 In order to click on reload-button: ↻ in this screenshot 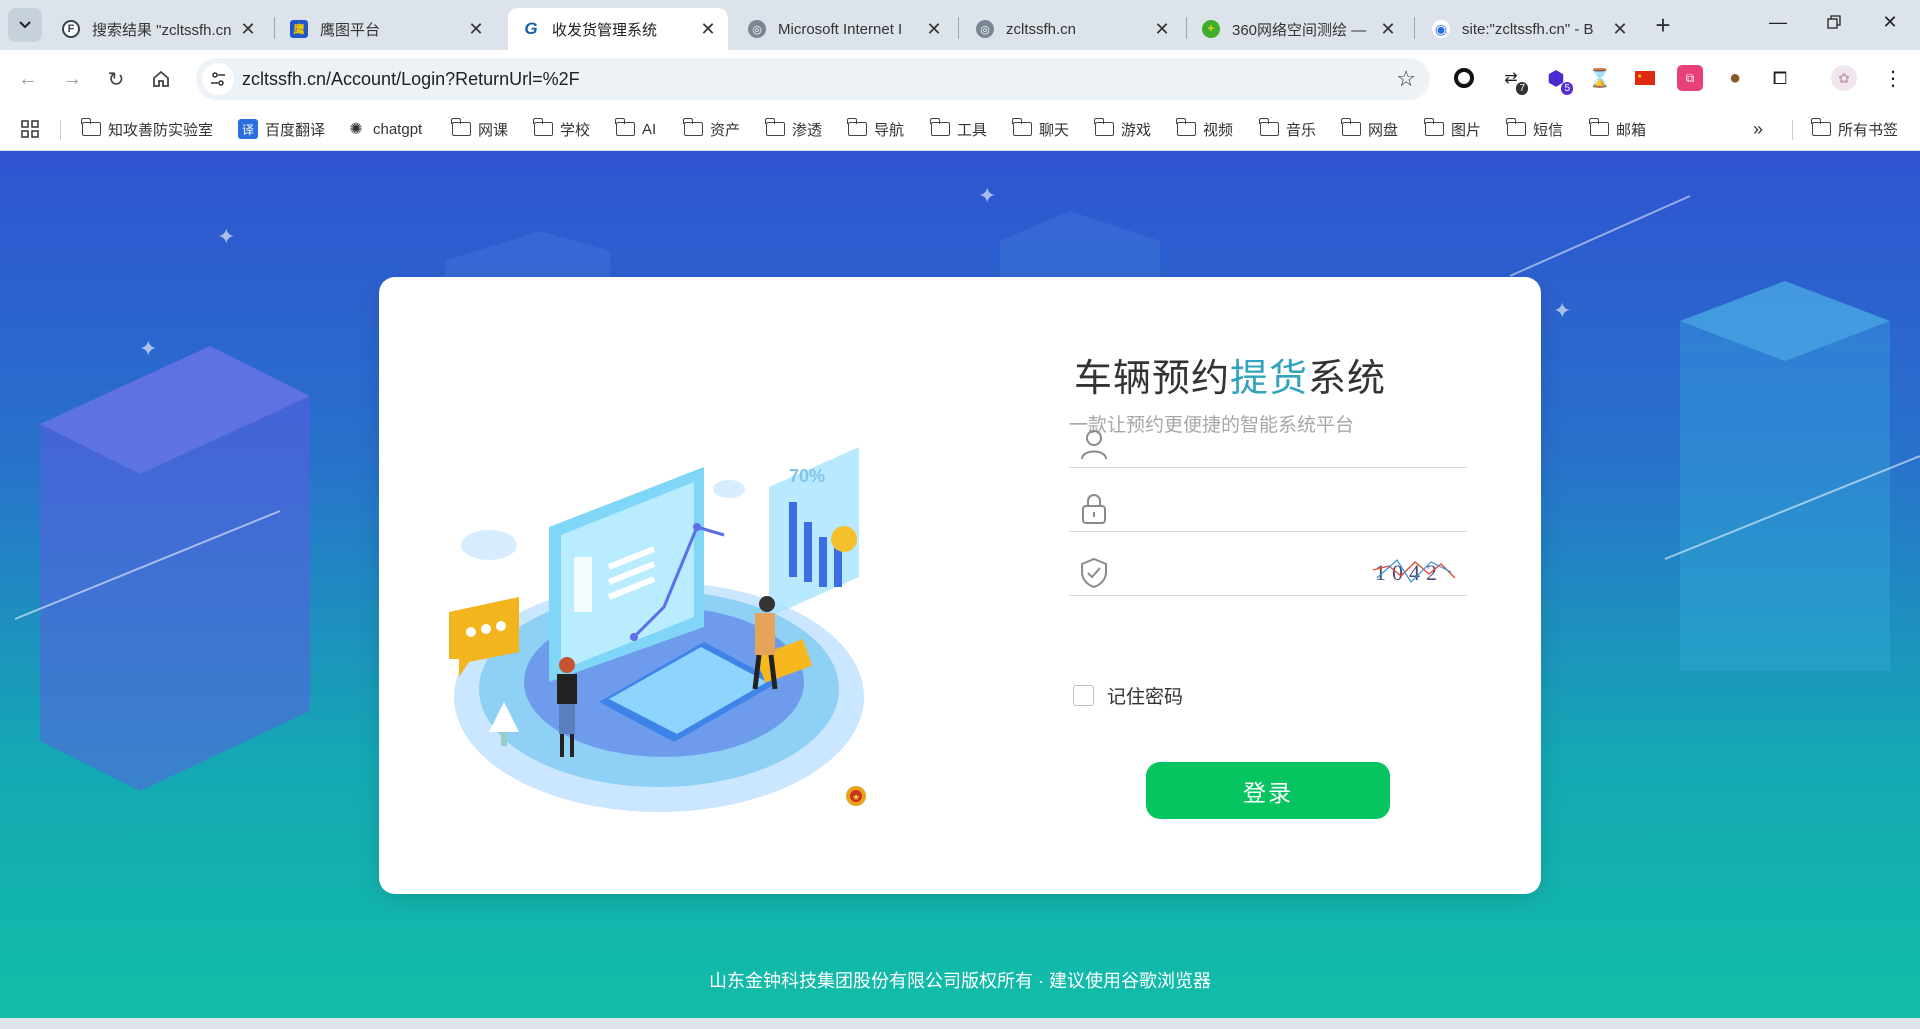, I will do `click(116, 79)`.